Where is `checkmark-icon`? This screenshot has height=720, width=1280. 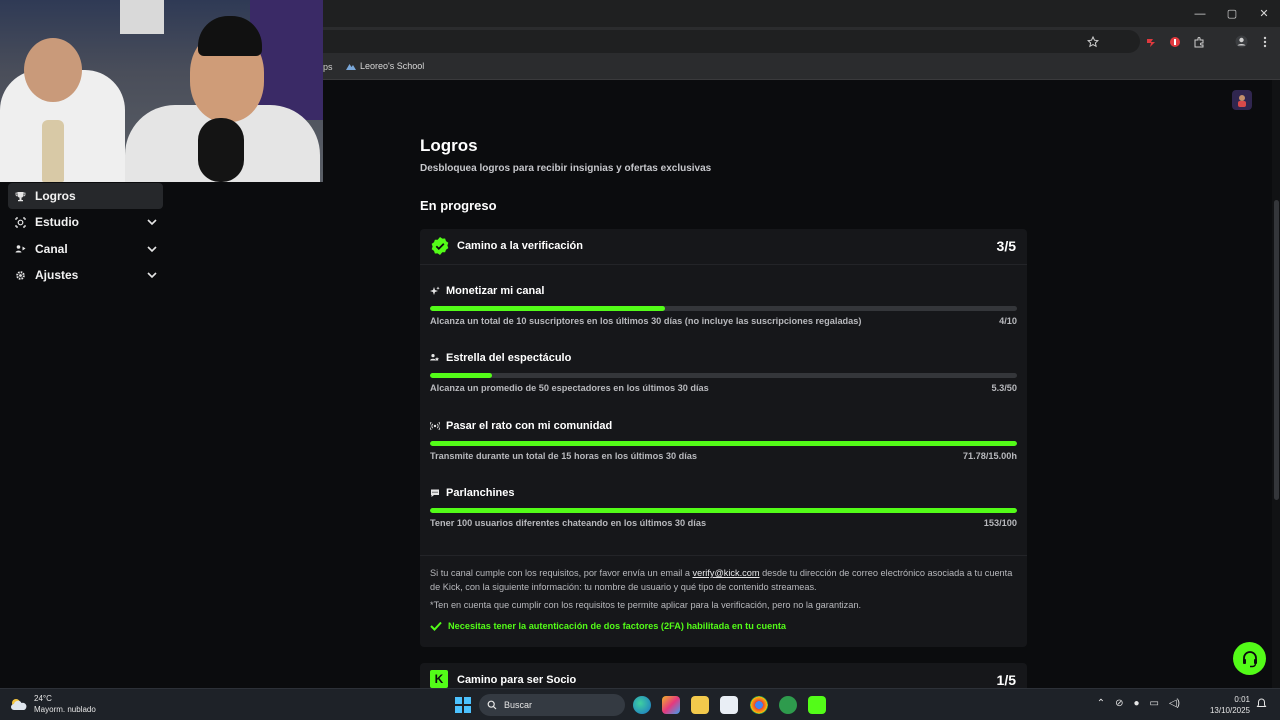
checkmark-icon is located at coordinates (436, 626).